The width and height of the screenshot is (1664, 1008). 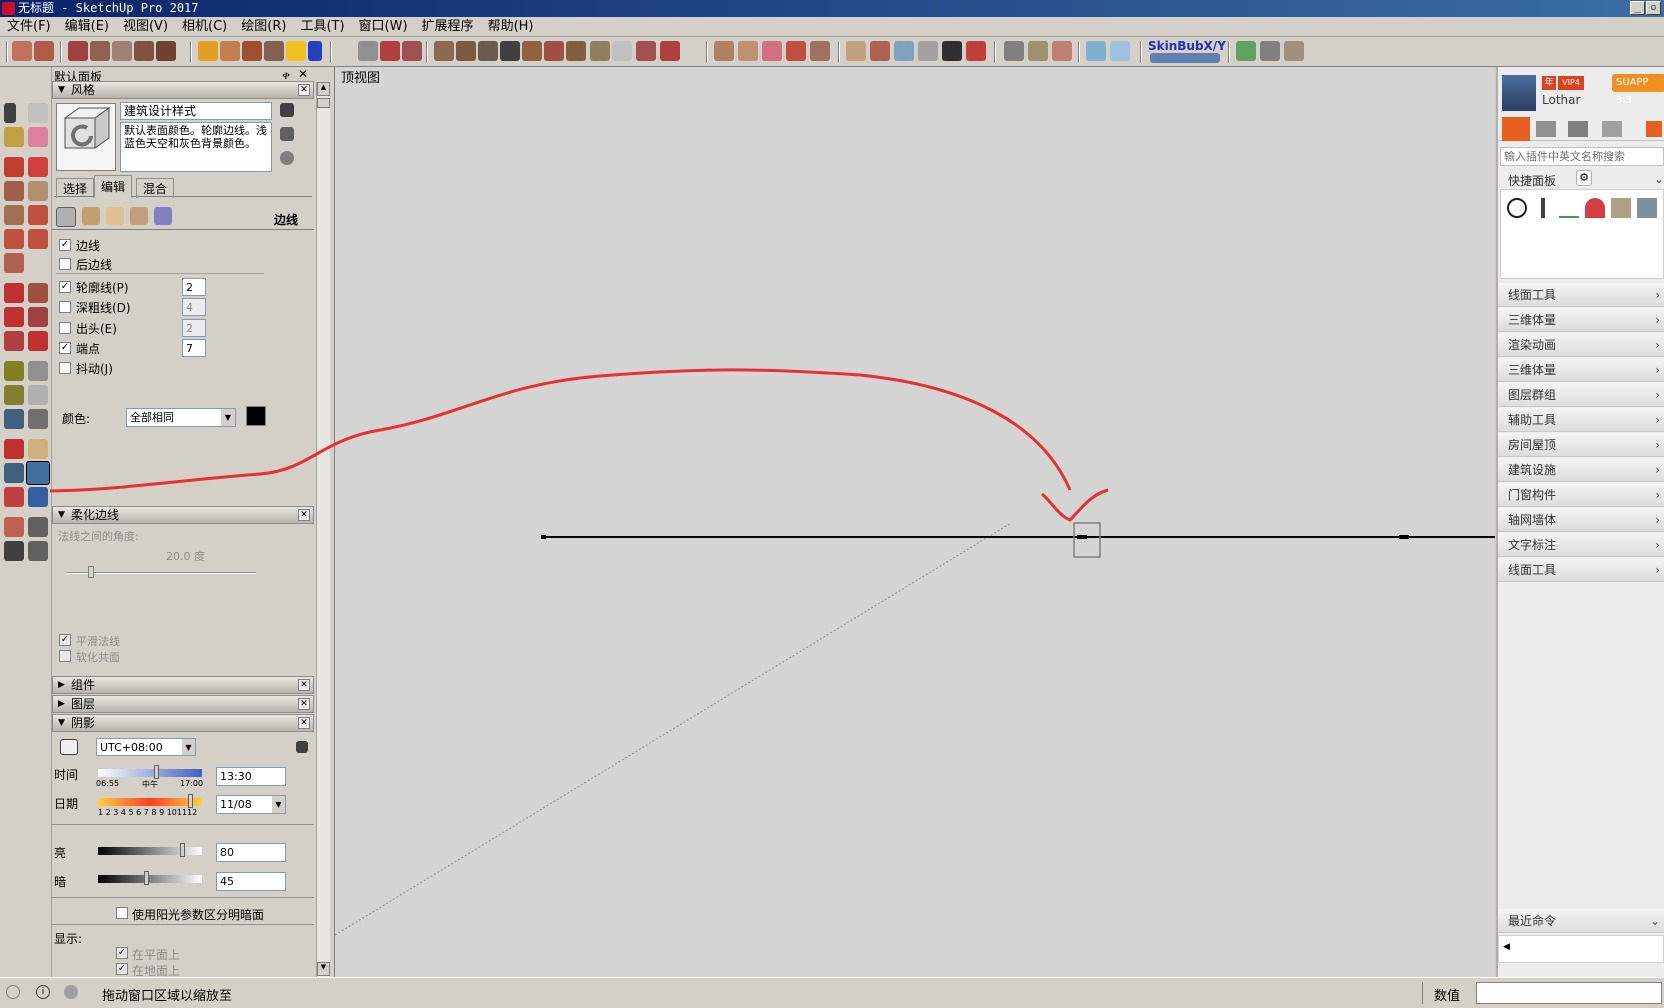 What do you see at coordinates (190, 801) in the screenshot?
I see `date-slider-thumb` at bounding box center [190, 801].